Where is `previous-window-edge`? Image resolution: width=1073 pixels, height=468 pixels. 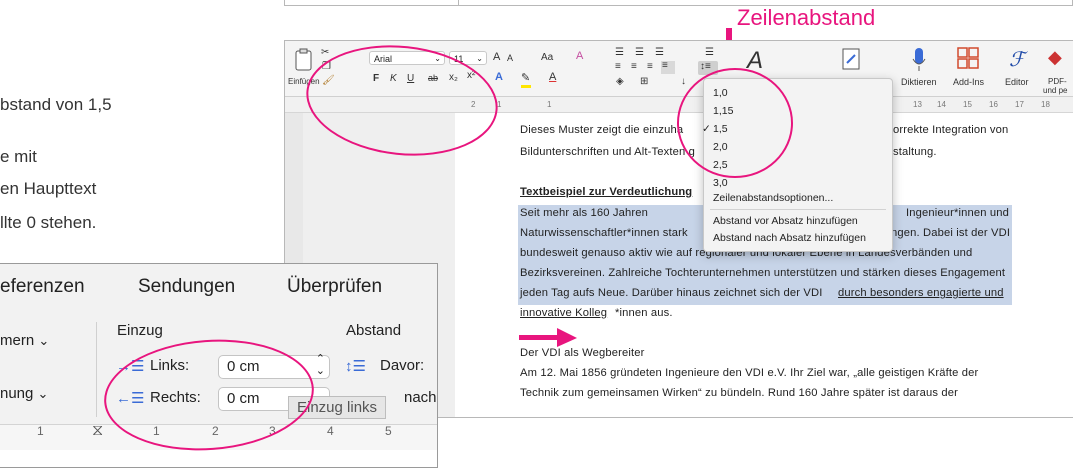
previous-window-edge is located at coordinates (678, 3).